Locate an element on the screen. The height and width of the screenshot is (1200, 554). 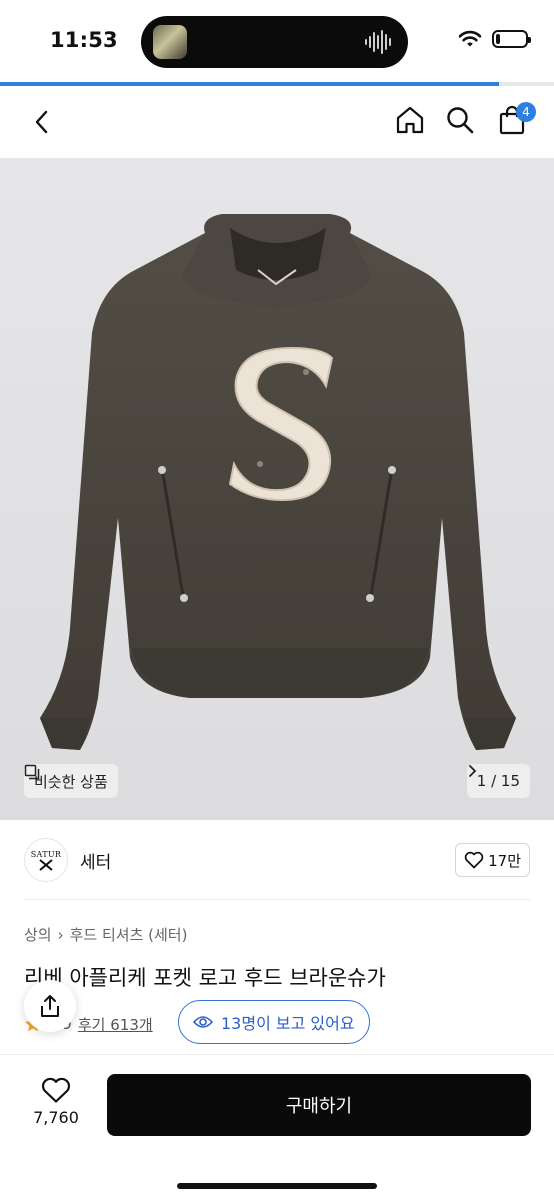
gallery-counter: 1 / 15 is located at coordinates (498, 781).